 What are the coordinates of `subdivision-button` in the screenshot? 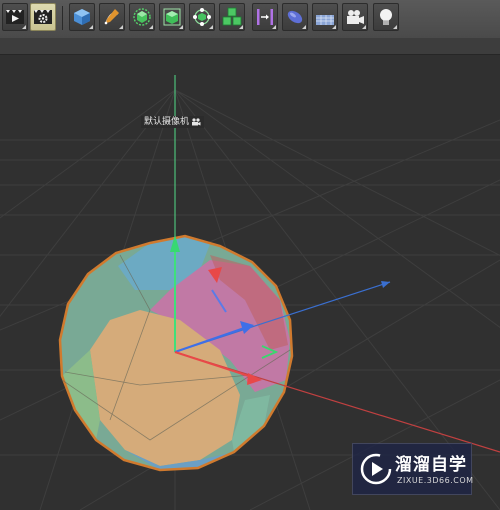 It's located at (142, 17).